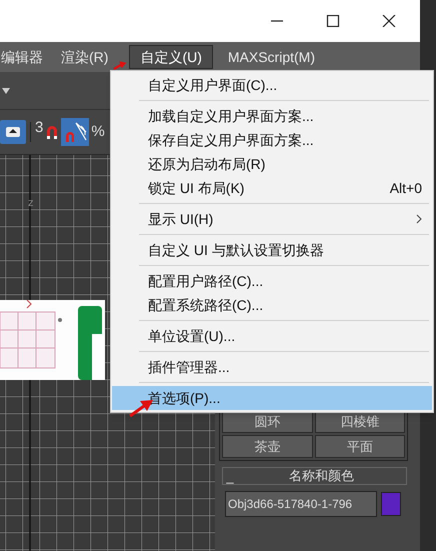 This screenshot has height=551, width=436. What do you see at coordinates (6, 91) in the screenshot?
I see `dropdown-caret-icon` at bounding box center [6, 91].